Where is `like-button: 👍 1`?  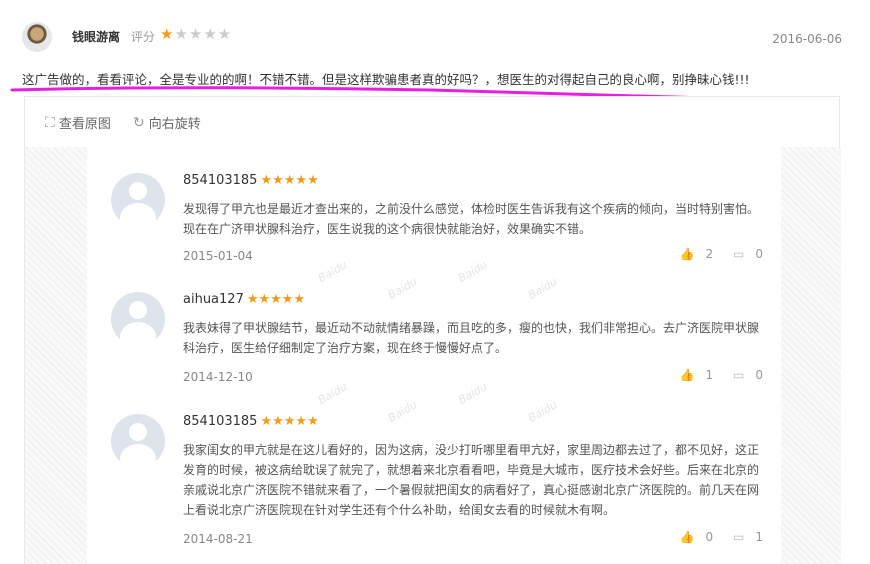 like-button: 👍 1 is located at coordinates (693, 375).